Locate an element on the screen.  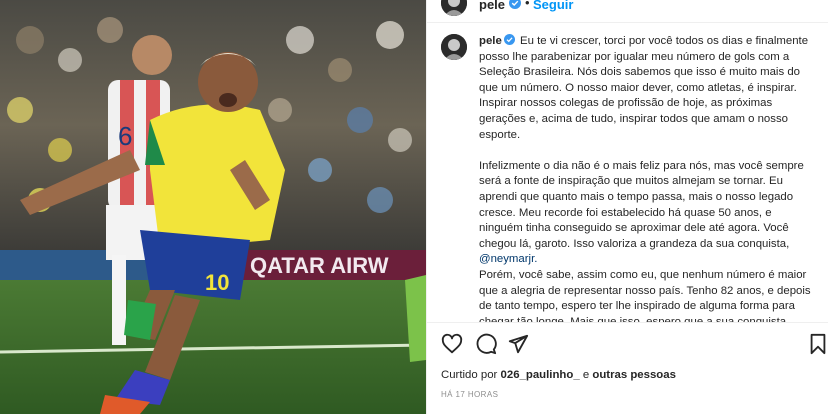
author-avatar is located at coordinates (454, 8).